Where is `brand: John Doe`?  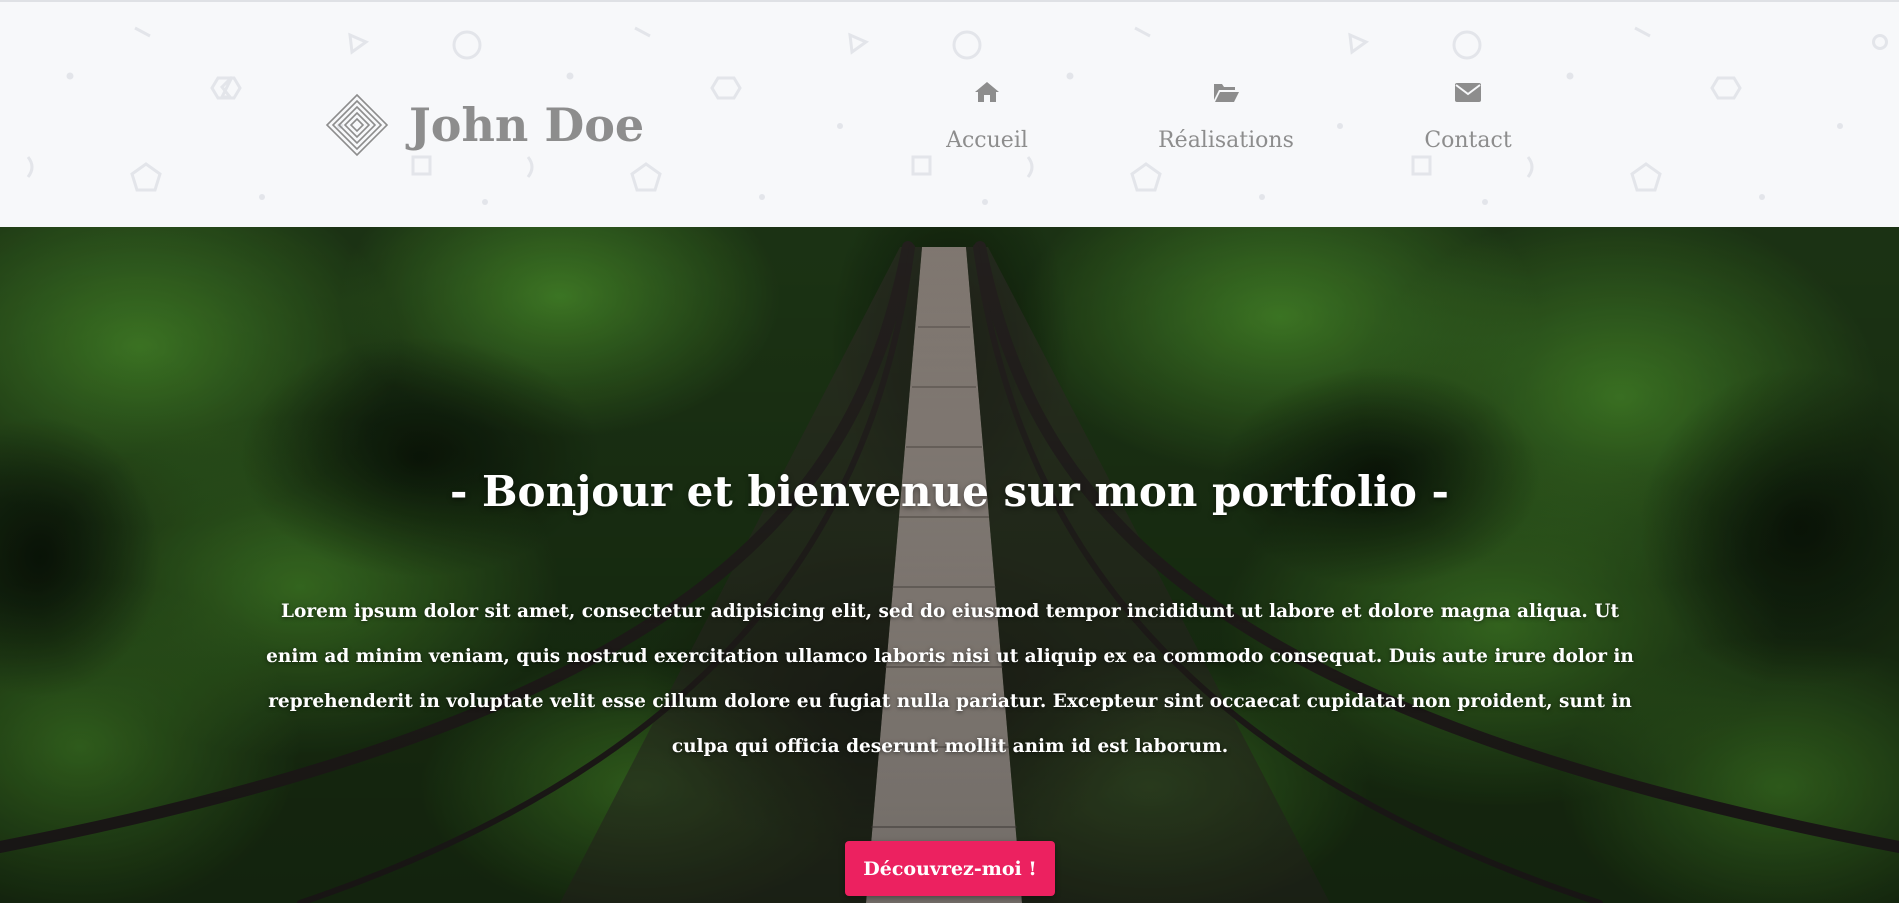 brand: John Doe is located at coordinates (484, 125).